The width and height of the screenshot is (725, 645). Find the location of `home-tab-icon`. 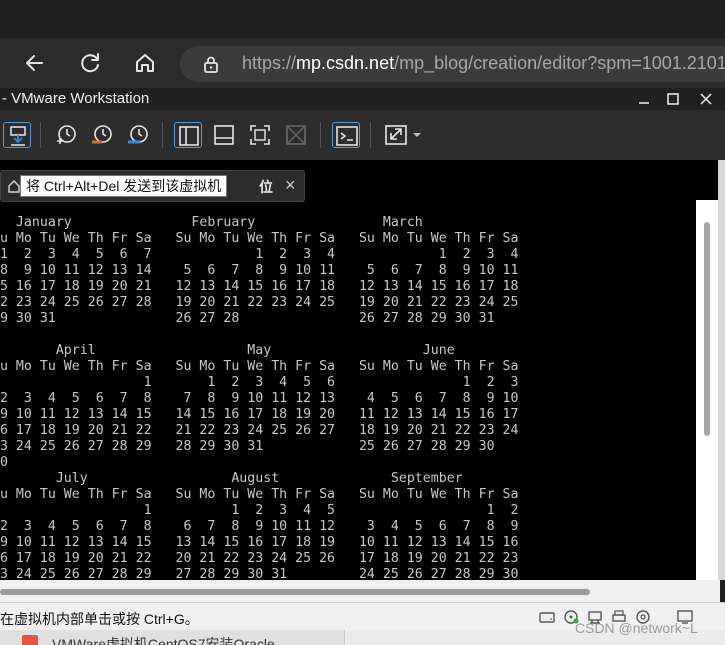

home-tab-icon is located at coordinates (14, 186).